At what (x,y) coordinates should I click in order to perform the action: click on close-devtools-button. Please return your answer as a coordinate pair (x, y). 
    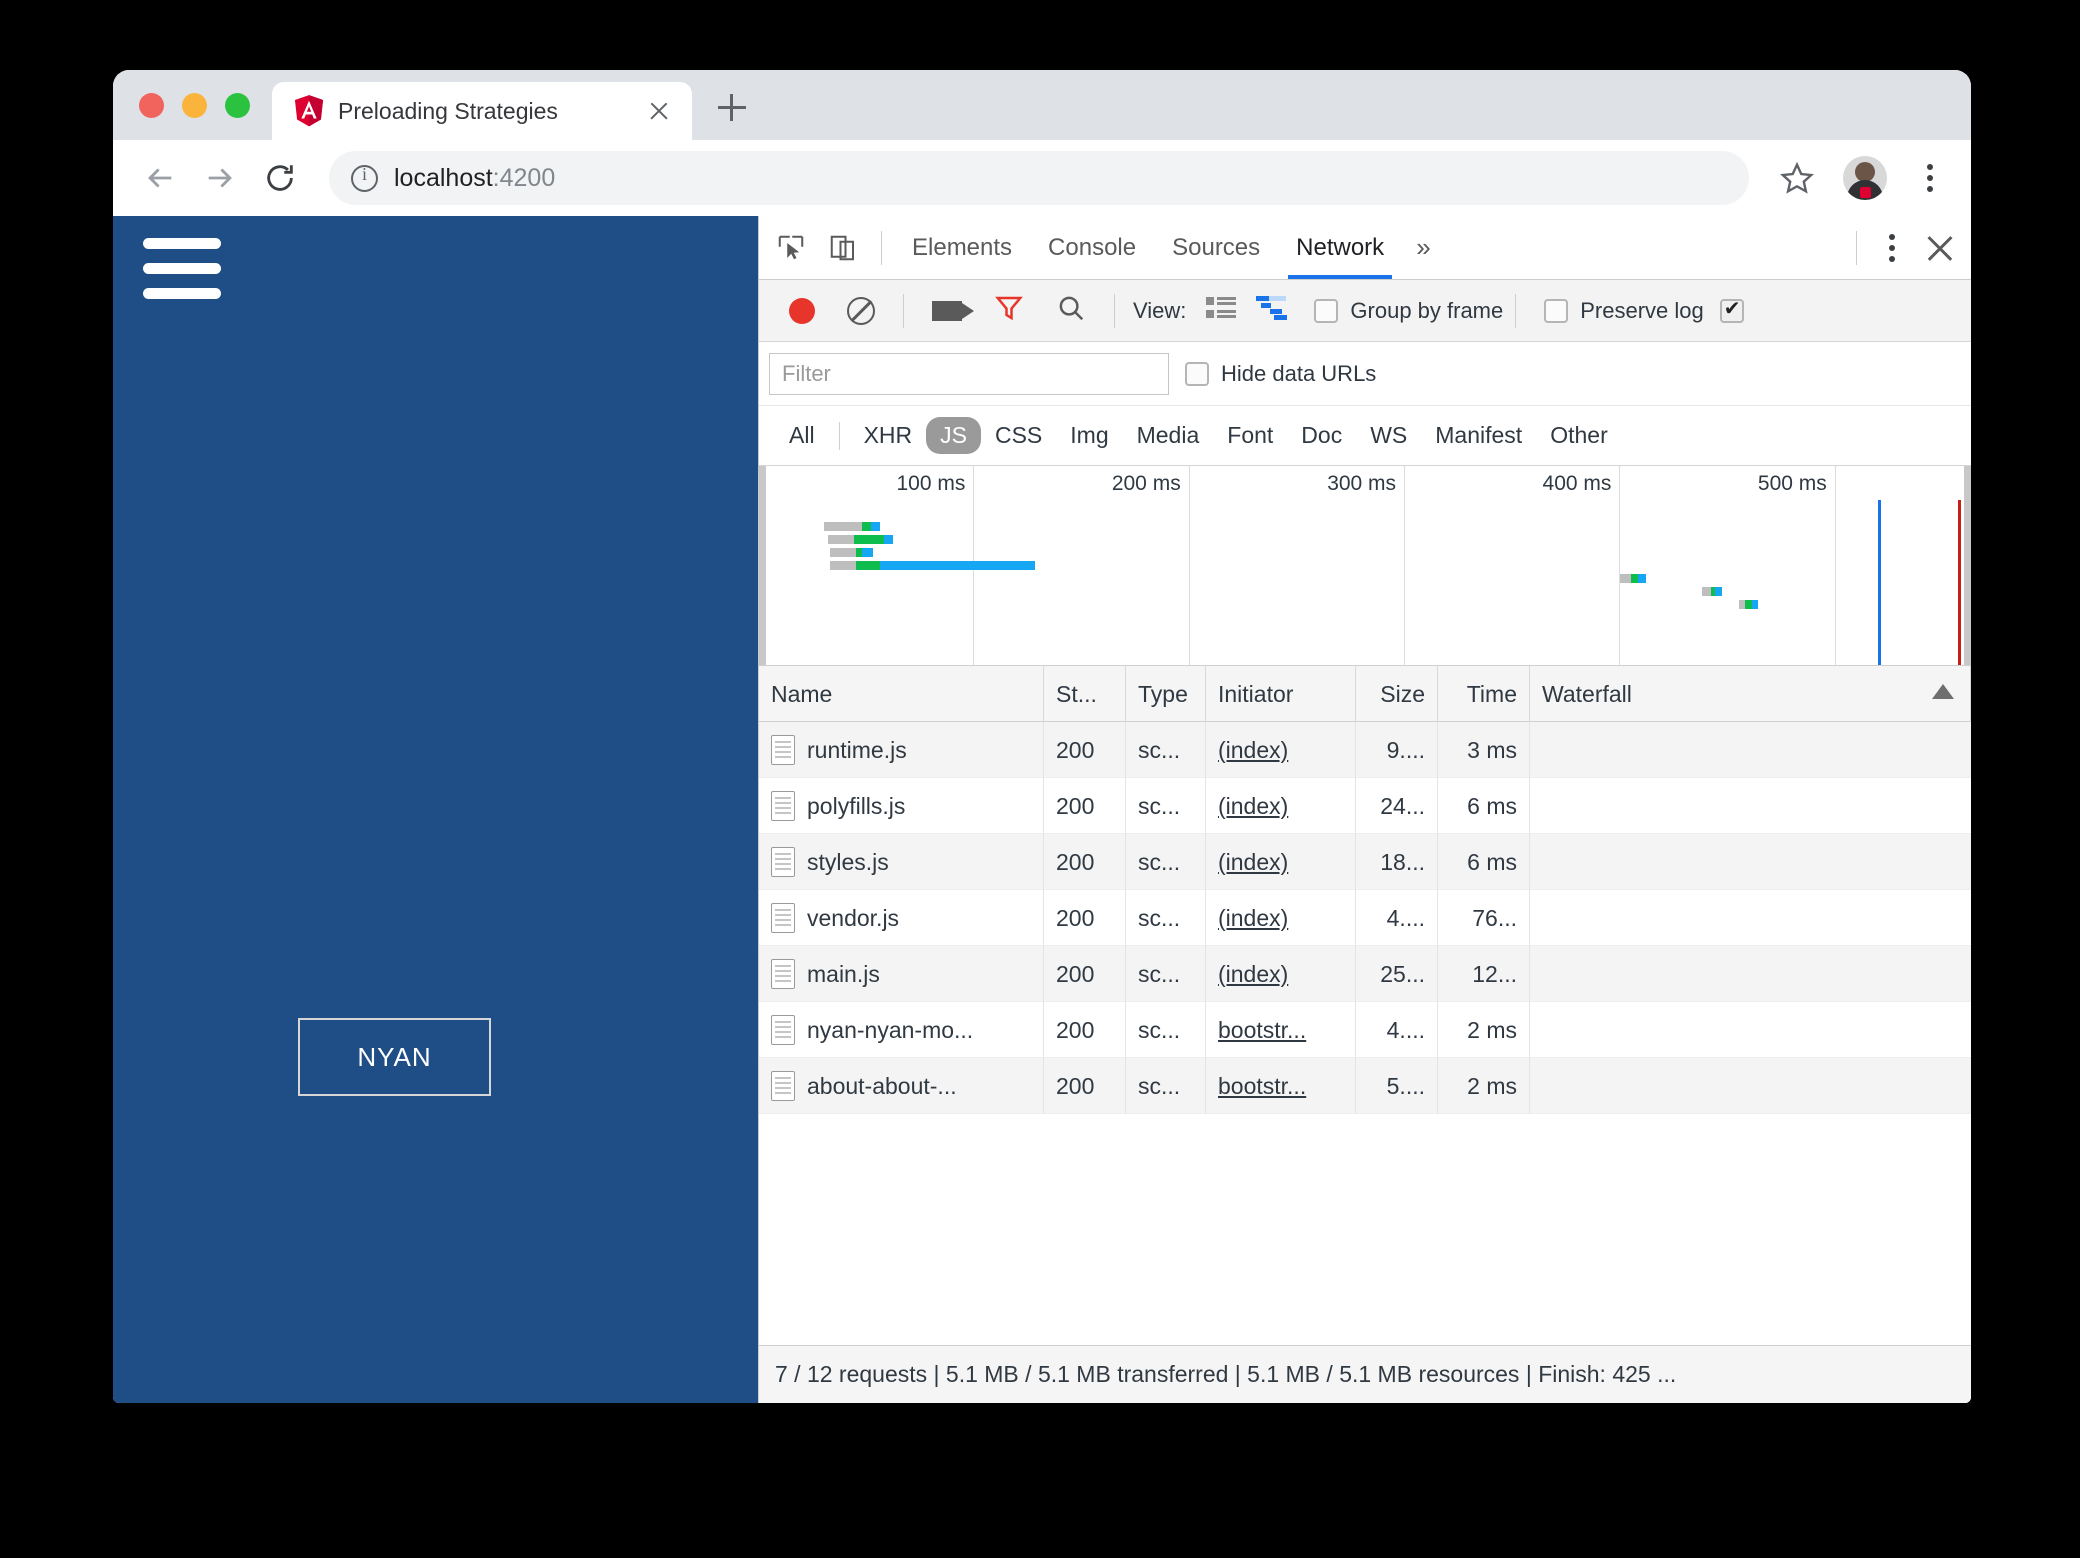
    Looking at the image, I should click on (1940, 248).